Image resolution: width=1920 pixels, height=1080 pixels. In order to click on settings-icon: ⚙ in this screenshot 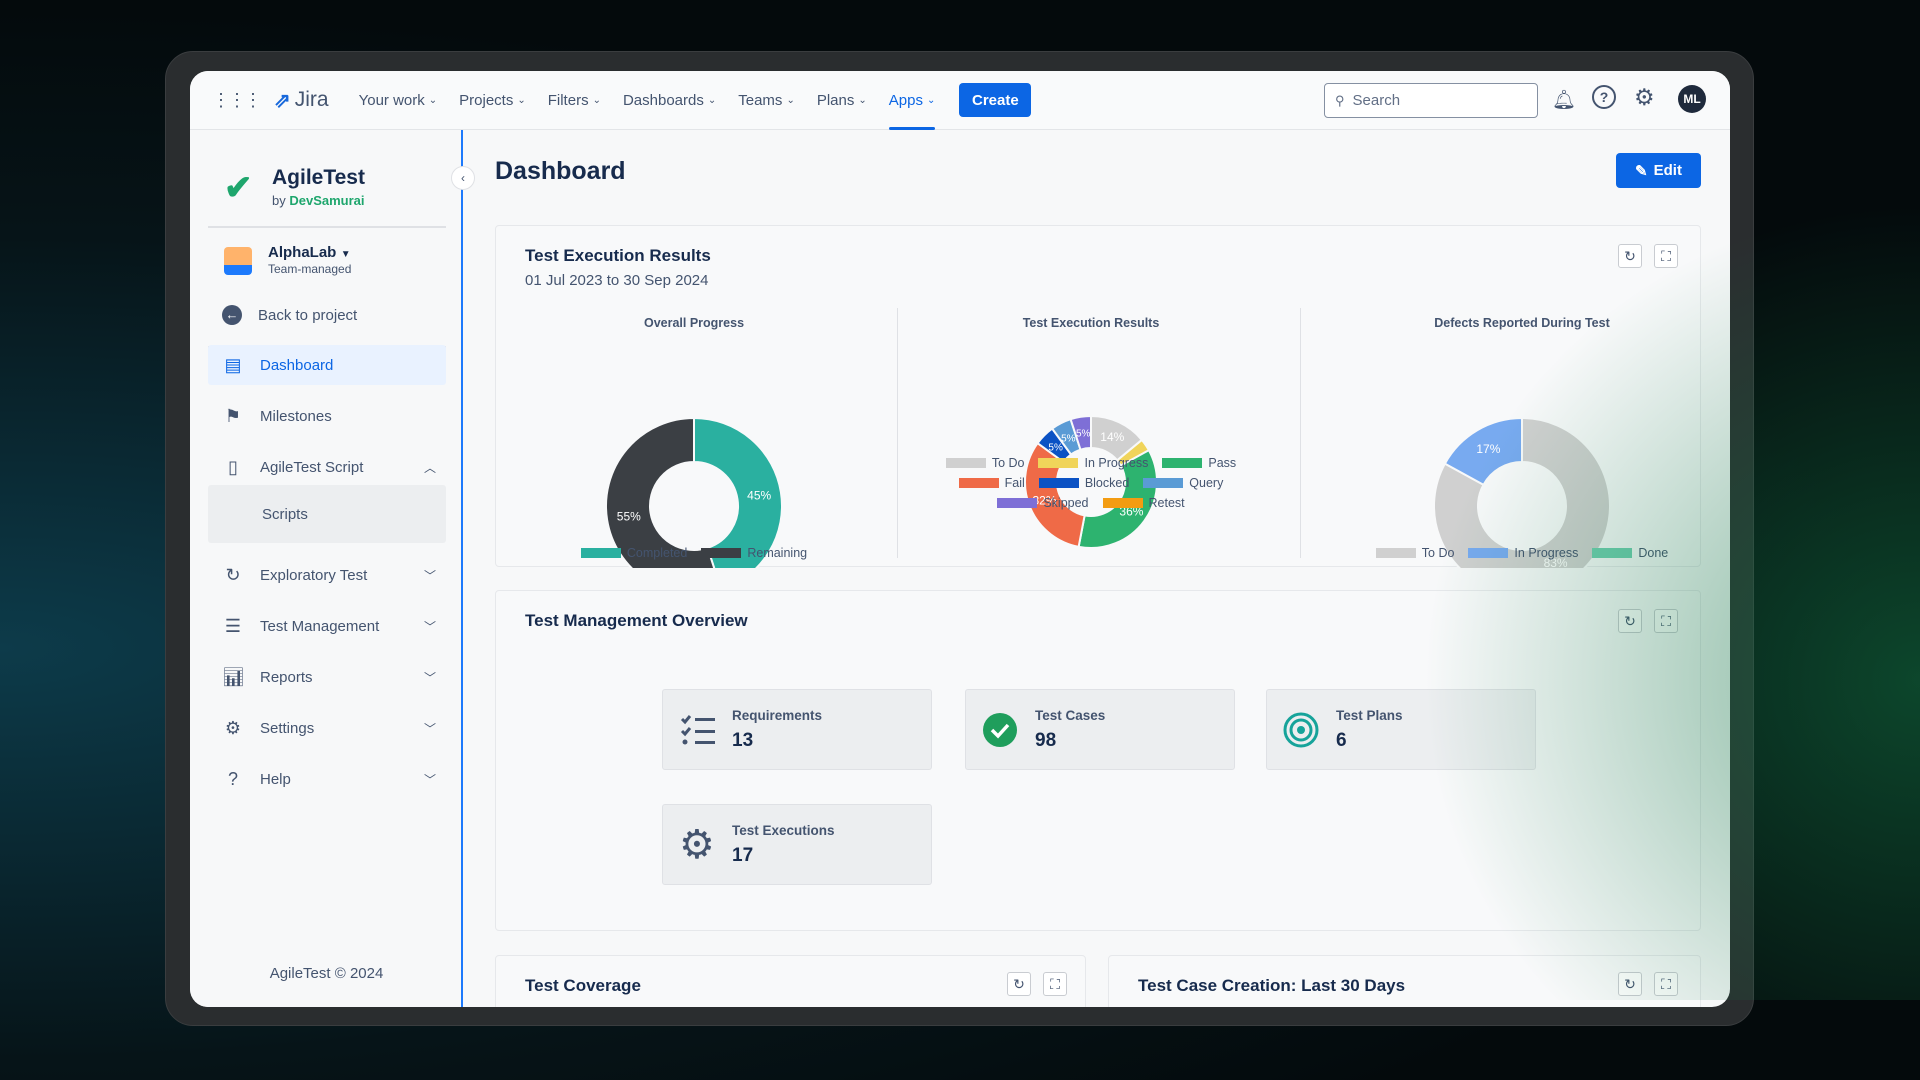, I will do `click(1644, 97)`.